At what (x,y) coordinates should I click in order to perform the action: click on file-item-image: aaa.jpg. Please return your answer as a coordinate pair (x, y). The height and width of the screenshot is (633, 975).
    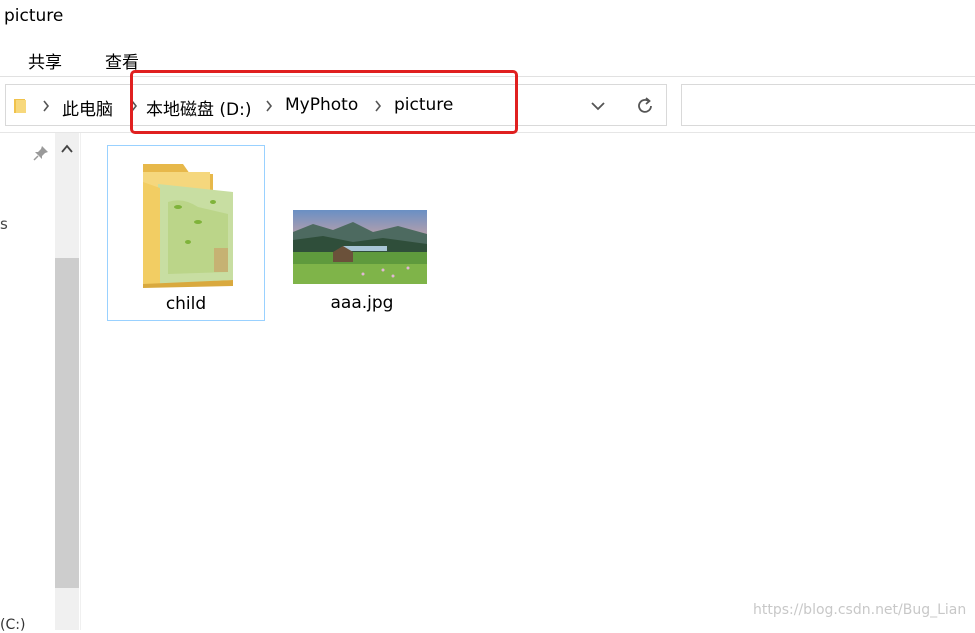
    Looking at the image, I should click on (362, 233).